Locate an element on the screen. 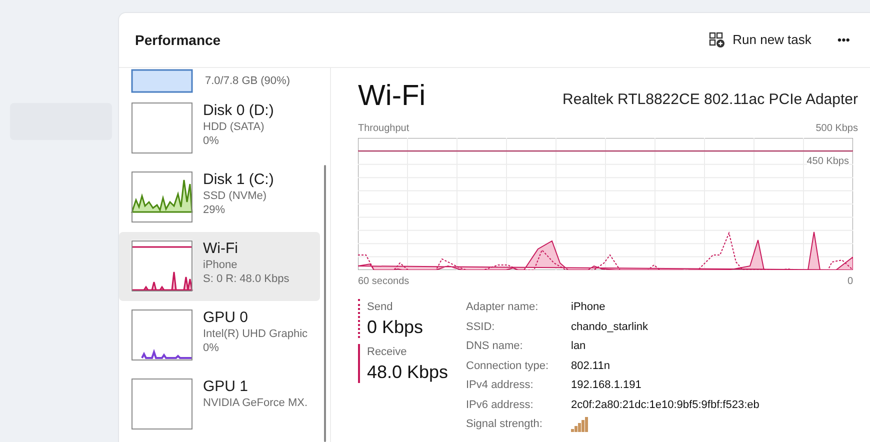  run-new-task-button: Run new task is located at coordinates (760, 40).